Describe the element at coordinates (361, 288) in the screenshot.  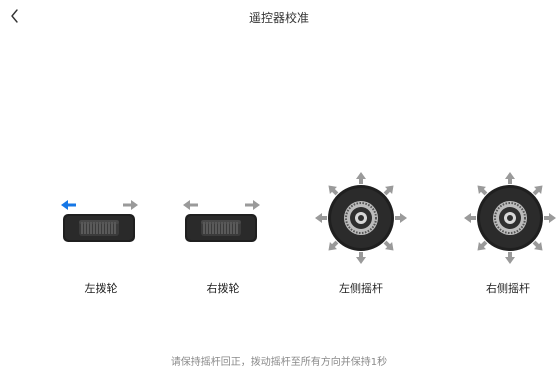
I see `left-stick-label: 左侧摇杆` at that location.